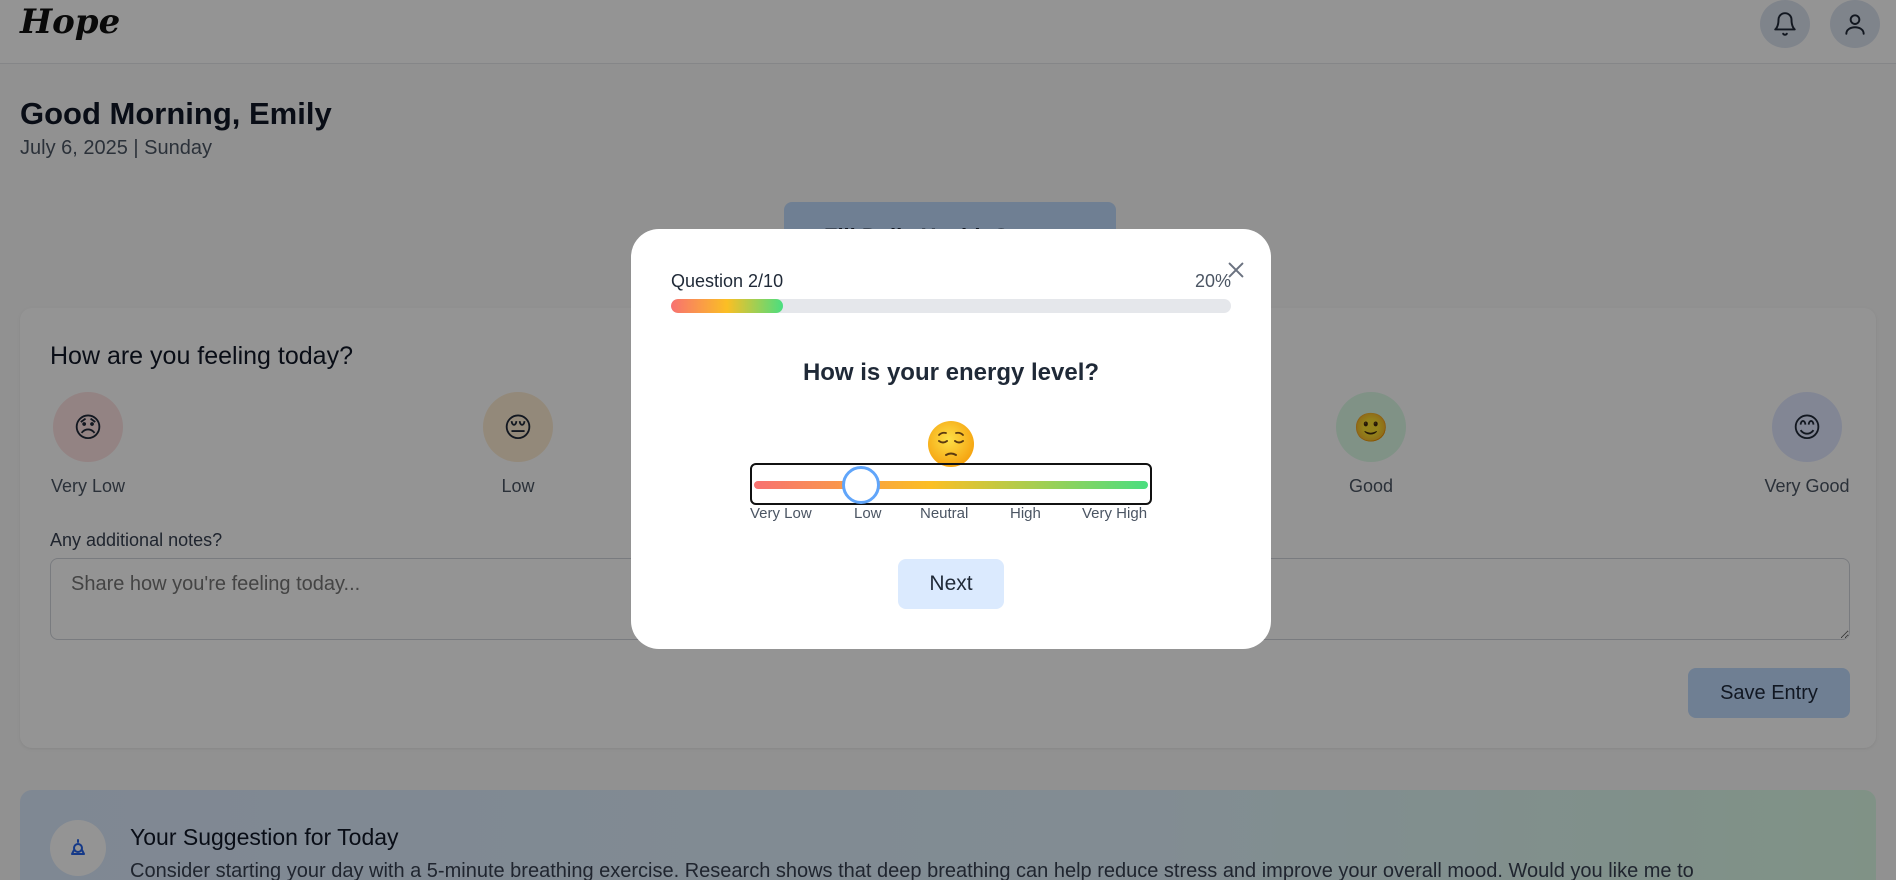 This screenshot has width=1896, height=880. I want to click on slider-label-low: Low, so click(868, 513).